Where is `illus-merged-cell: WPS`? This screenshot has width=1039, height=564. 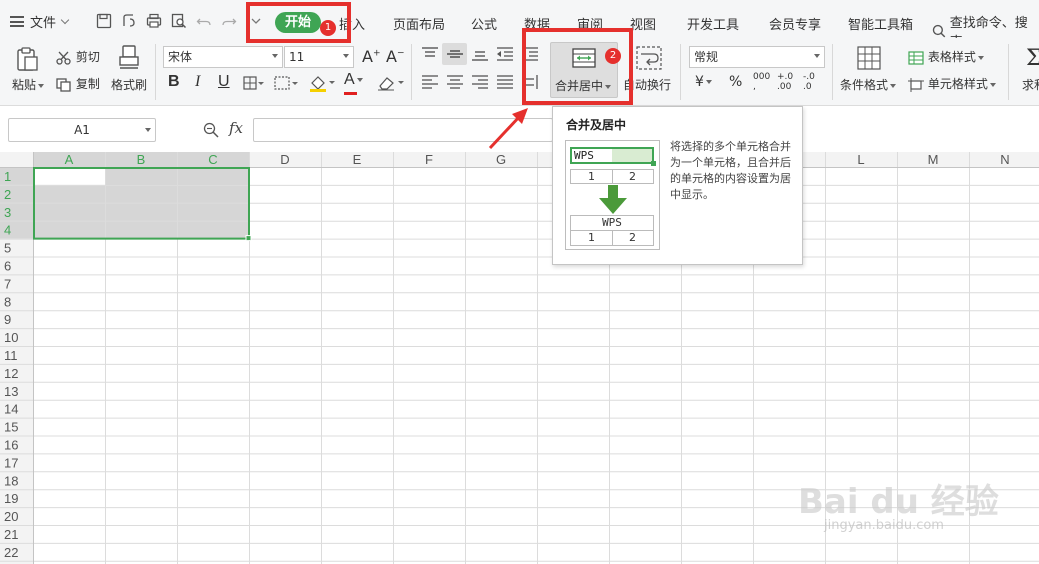 illus-merged-cell: WPS is located at coordinates (612, 223).